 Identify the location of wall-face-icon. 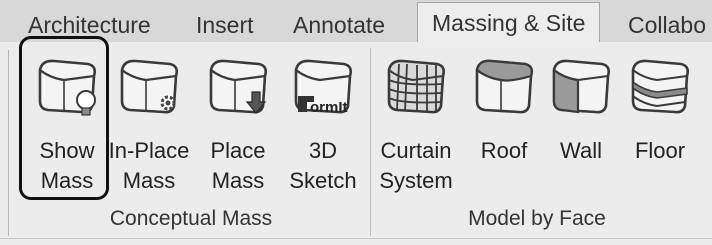
(581, 87).